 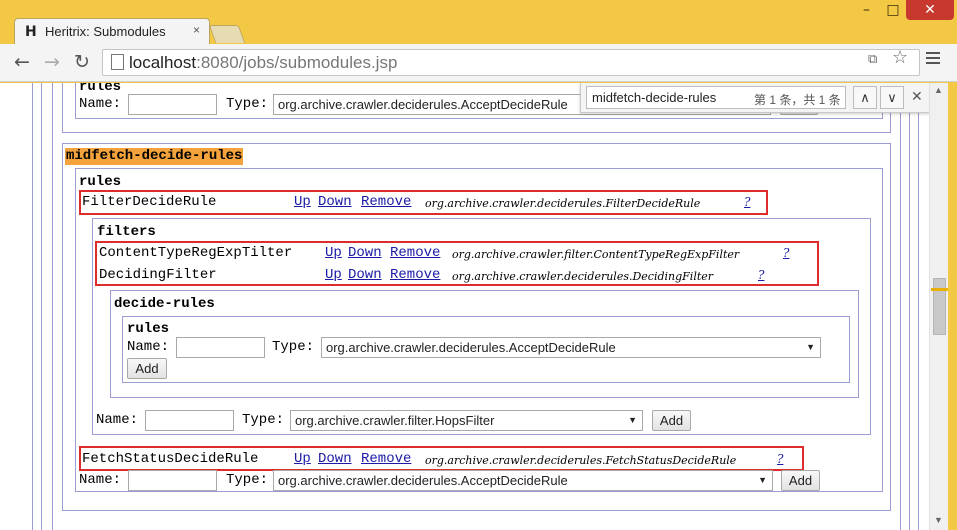 What do you see at coordinates (893, 10) in the screenshot?
I see `maximize-button: □` at bounding box center [893, 10].